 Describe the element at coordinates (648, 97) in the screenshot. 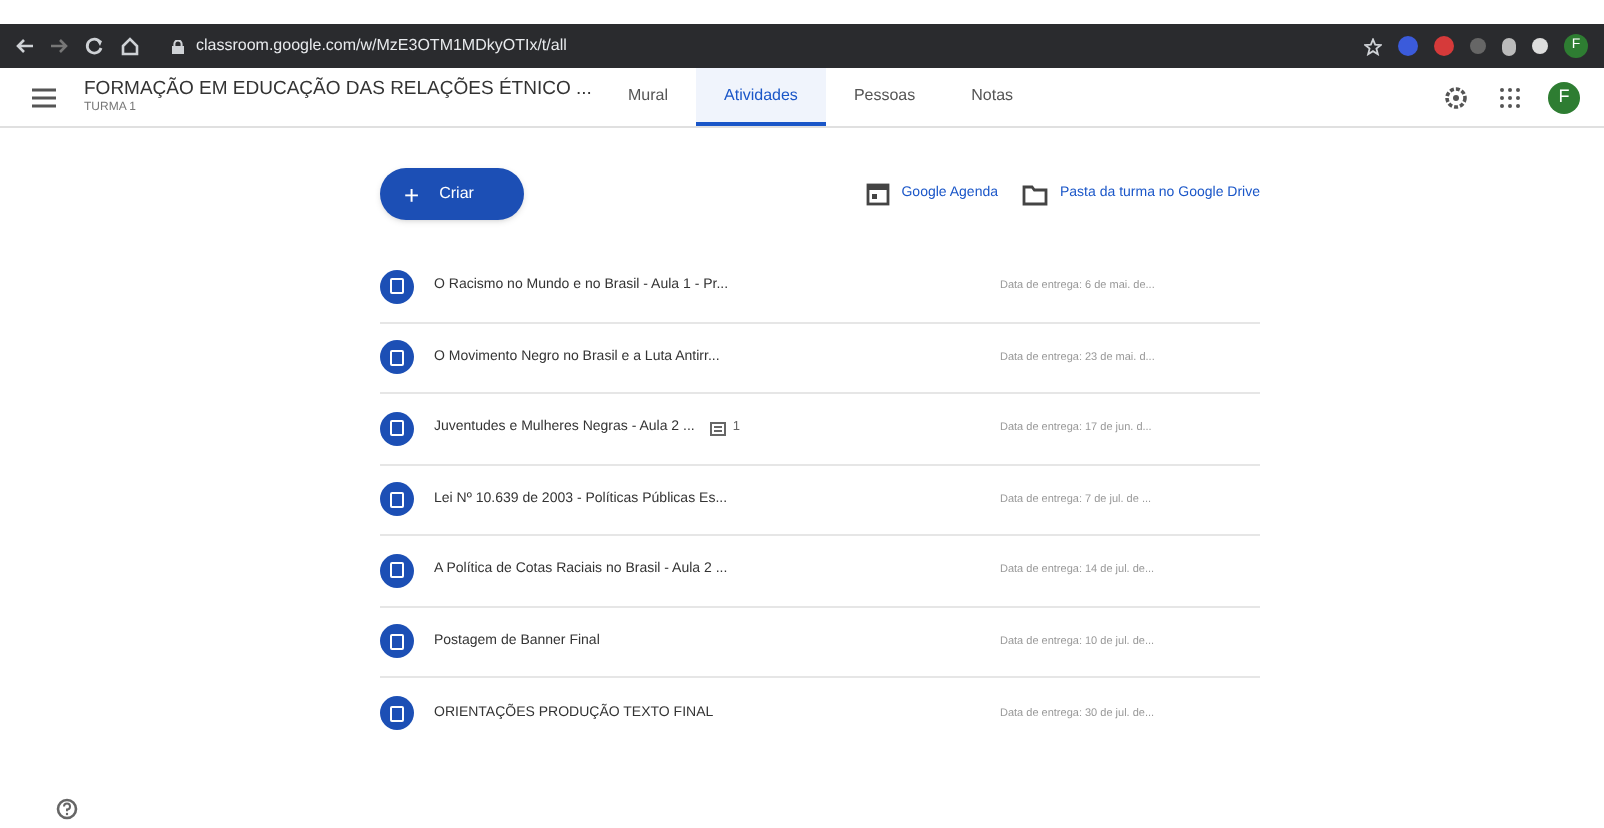

I see `nav-tab: Mural` at that location.